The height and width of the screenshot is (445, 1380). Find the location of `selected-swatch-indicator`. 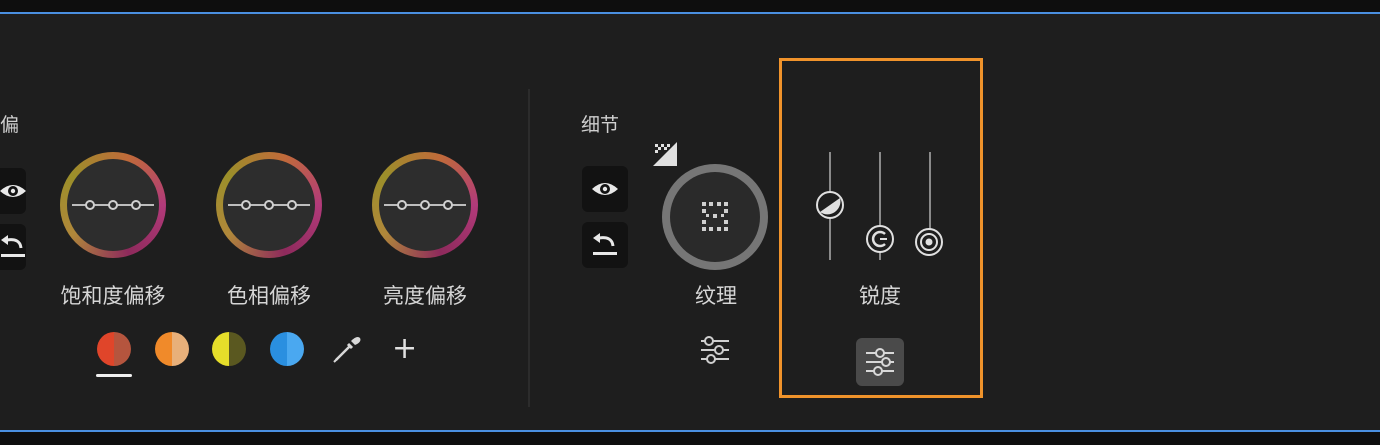

selected-swatch-indicator is located at coordinates (114, 375).